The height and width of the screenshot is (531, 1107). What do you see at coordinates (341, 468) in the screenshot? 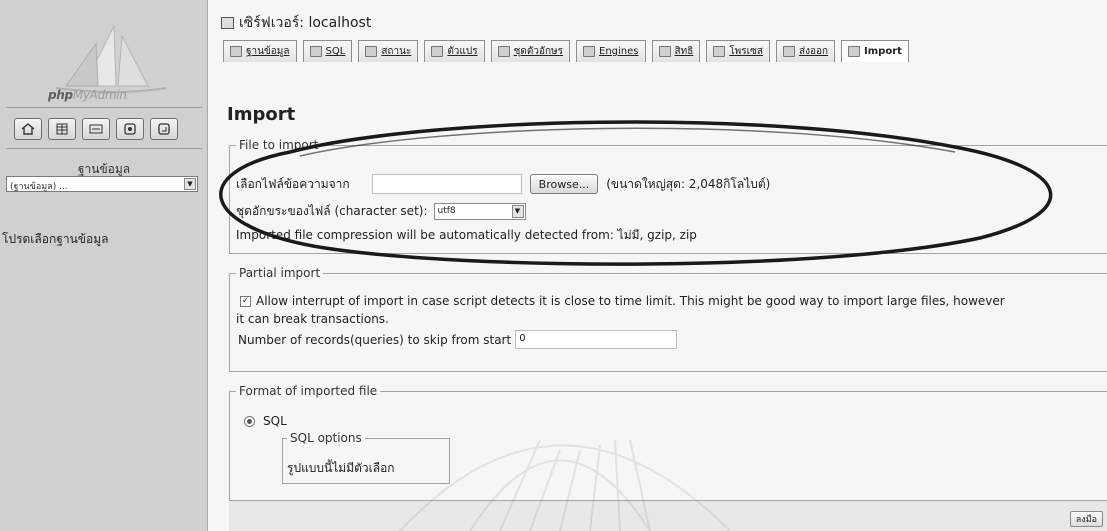
I see `sql-options-text: รูปแบบนี้ไม่มีตัวเลือก` at bounding box center [341, 468].